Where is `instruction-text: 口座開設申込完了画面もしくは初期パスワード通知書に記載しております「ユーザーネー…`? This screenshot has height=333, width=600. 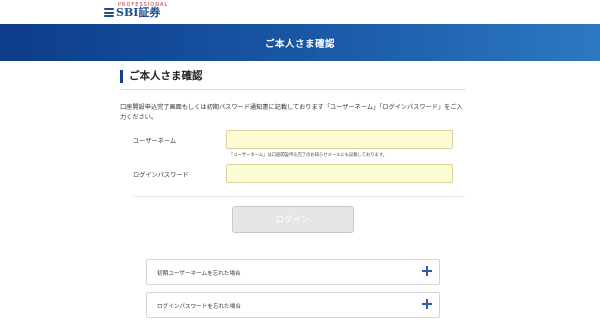
instruction-text: 口座開設申込完了画面もしくは初期パスワード通知書に記載しております「ユーザーネー… is located at coordinates (291, 112).